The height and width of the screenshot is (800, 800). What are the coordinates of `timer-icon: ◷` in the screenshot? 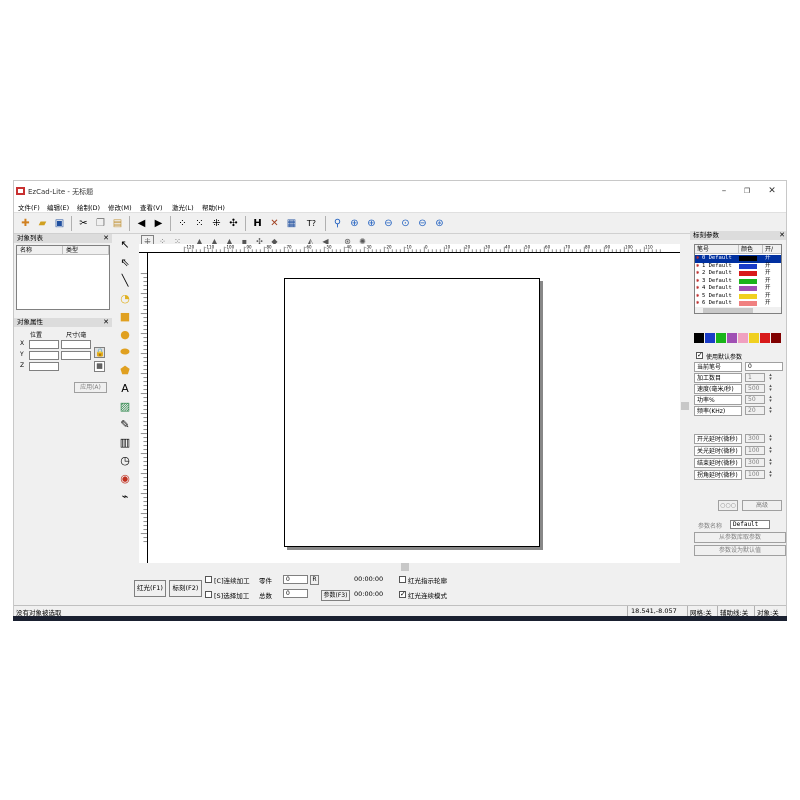 It's located at (125, 460).